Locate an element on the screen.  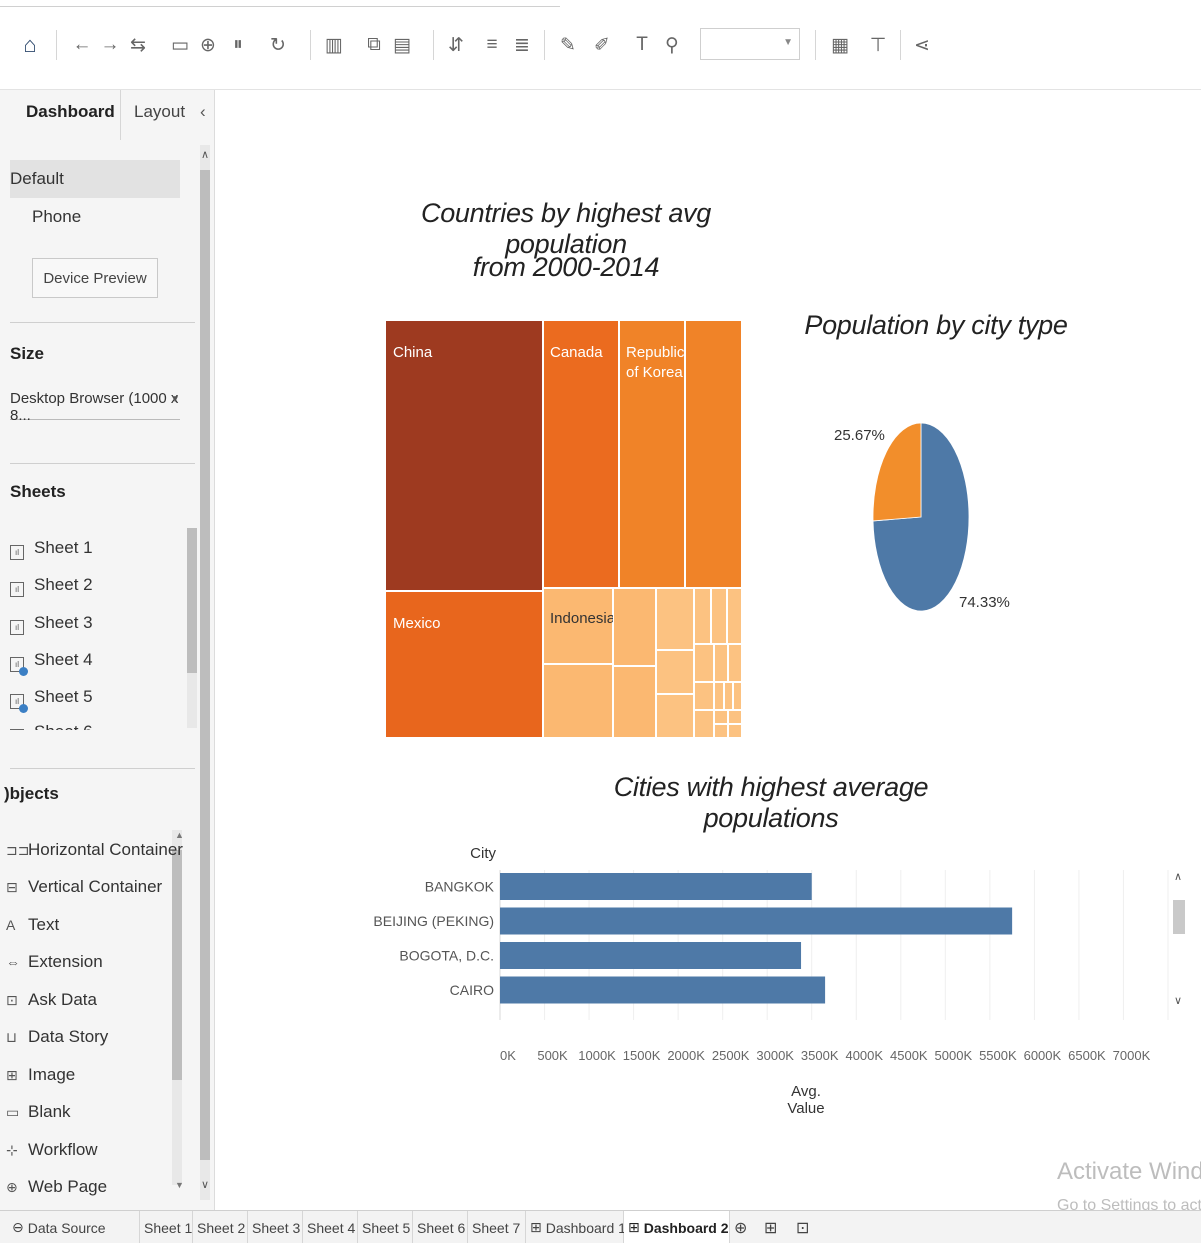
duplicate-icon: ⧉ is located at coordinates (374, 45).